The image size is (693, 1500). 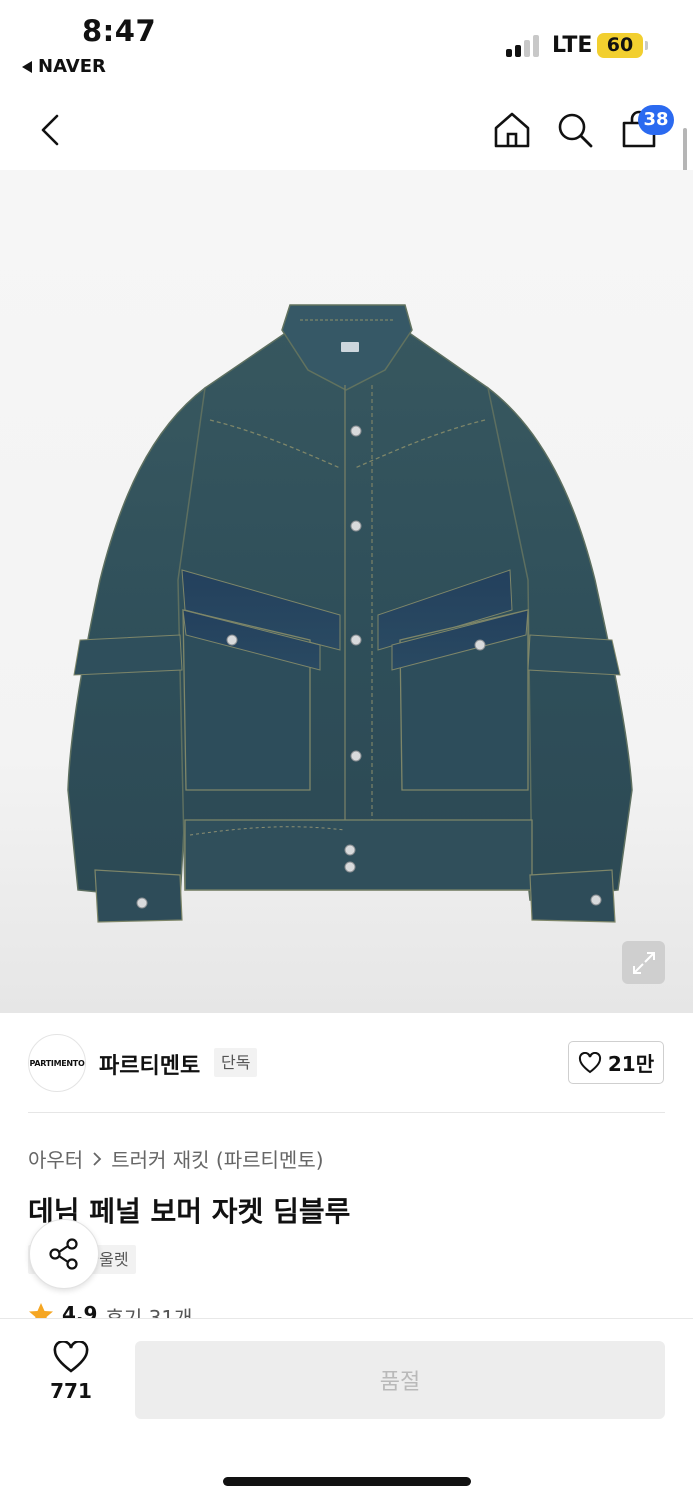 I want to click on back-app-label: NAVER, so click(x=72, y=66).